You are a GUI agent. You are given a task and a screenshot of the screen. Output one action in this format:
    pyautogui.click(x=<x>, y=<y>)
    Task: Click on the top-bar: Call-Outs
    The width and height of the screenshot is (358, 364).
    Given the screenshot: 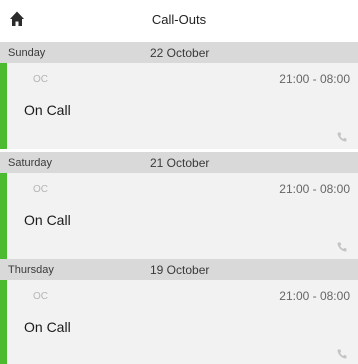 What is the action you would take?
    pyautogui.click(x=179, y=19)
    